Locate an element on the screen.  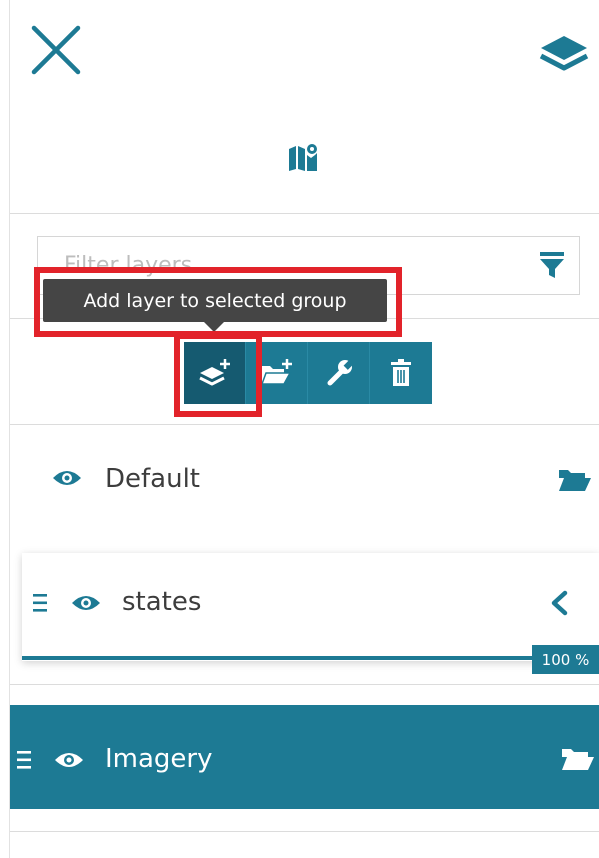
layers-icon is located at coordinates (564, 53).